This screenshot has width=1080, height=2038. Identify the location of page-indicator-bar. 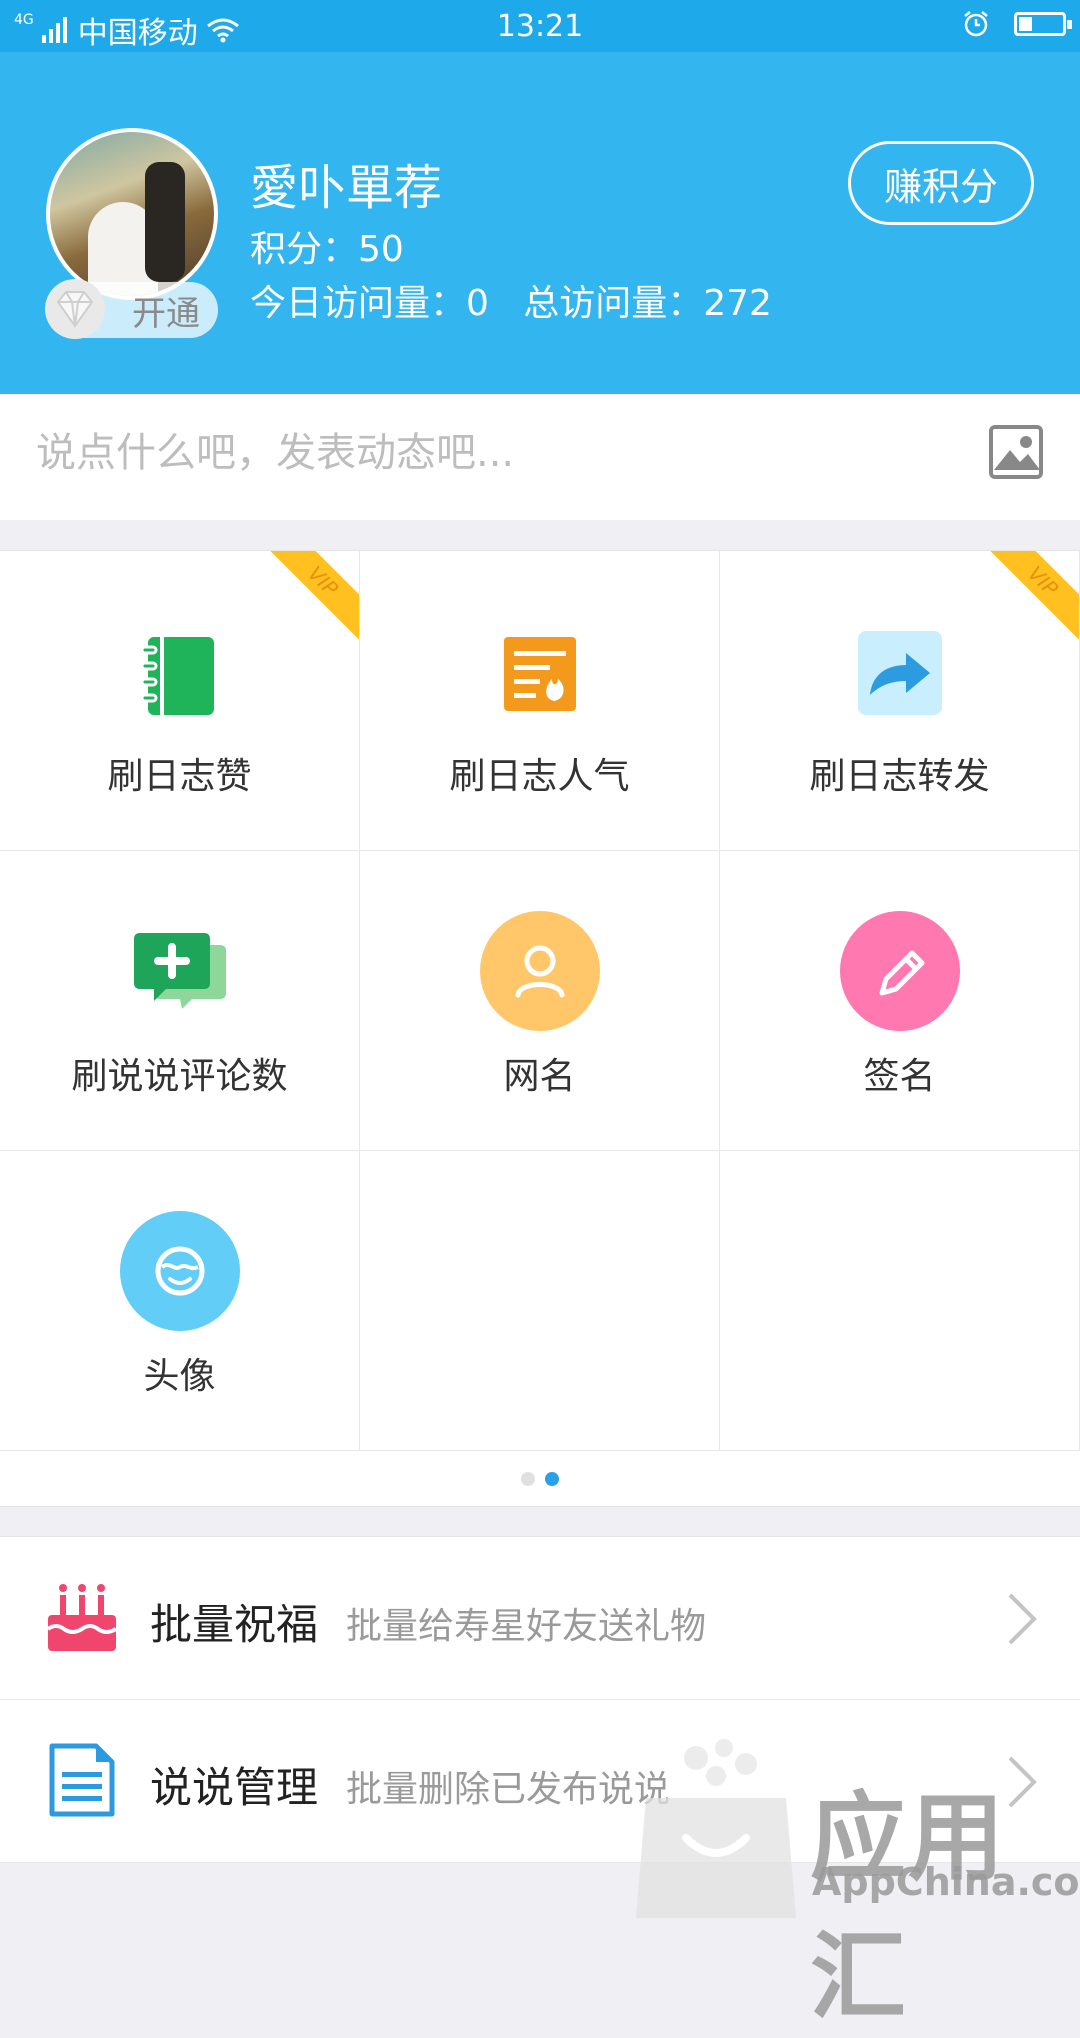
(540, 1480).